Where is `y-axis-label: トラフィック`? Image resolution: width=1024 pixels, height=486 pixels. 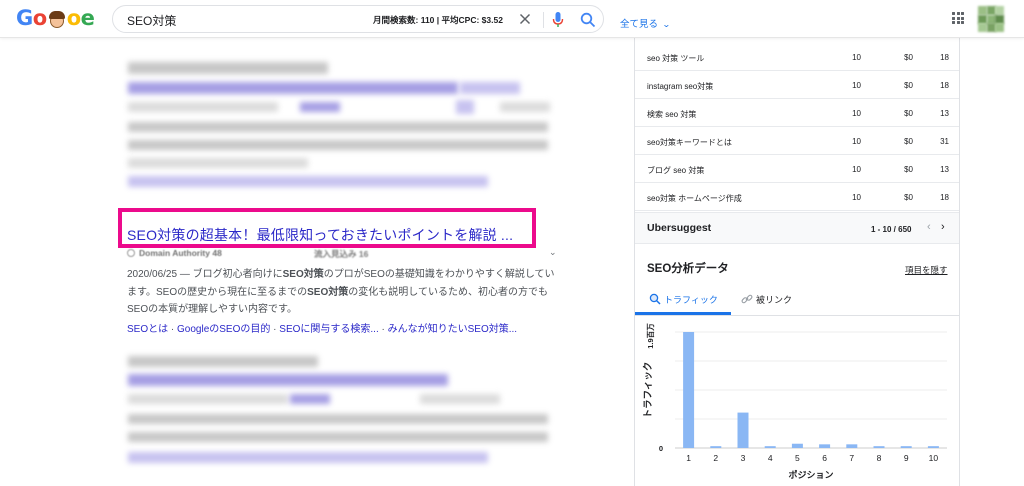
y-axis-label: トラフィック is located at coordinates (648, 390).